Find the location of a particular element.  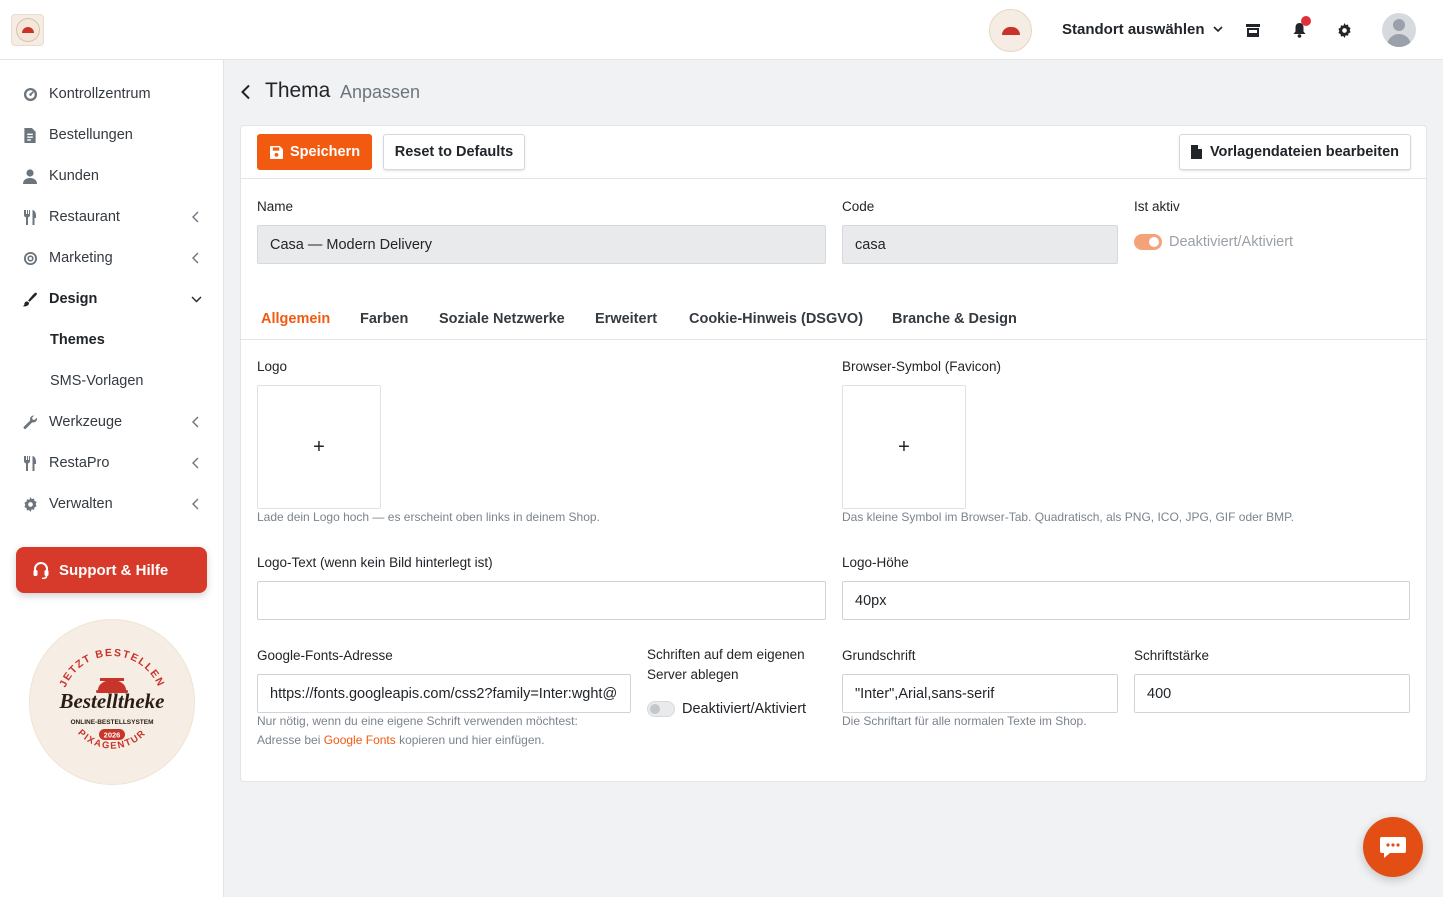

sidebar-item-kontrollzentrum: Kontrollzentrum is located at coordinates (112, 94).